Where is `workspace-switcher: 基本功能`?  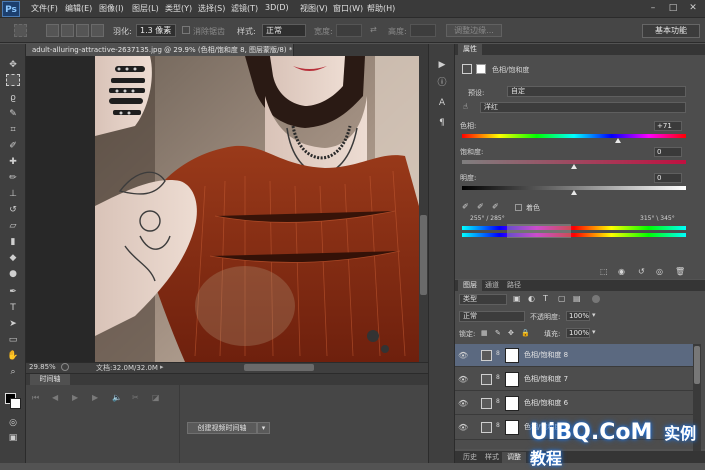 workspace-switcher: 基本功能 is located at coordinates (671, 31).